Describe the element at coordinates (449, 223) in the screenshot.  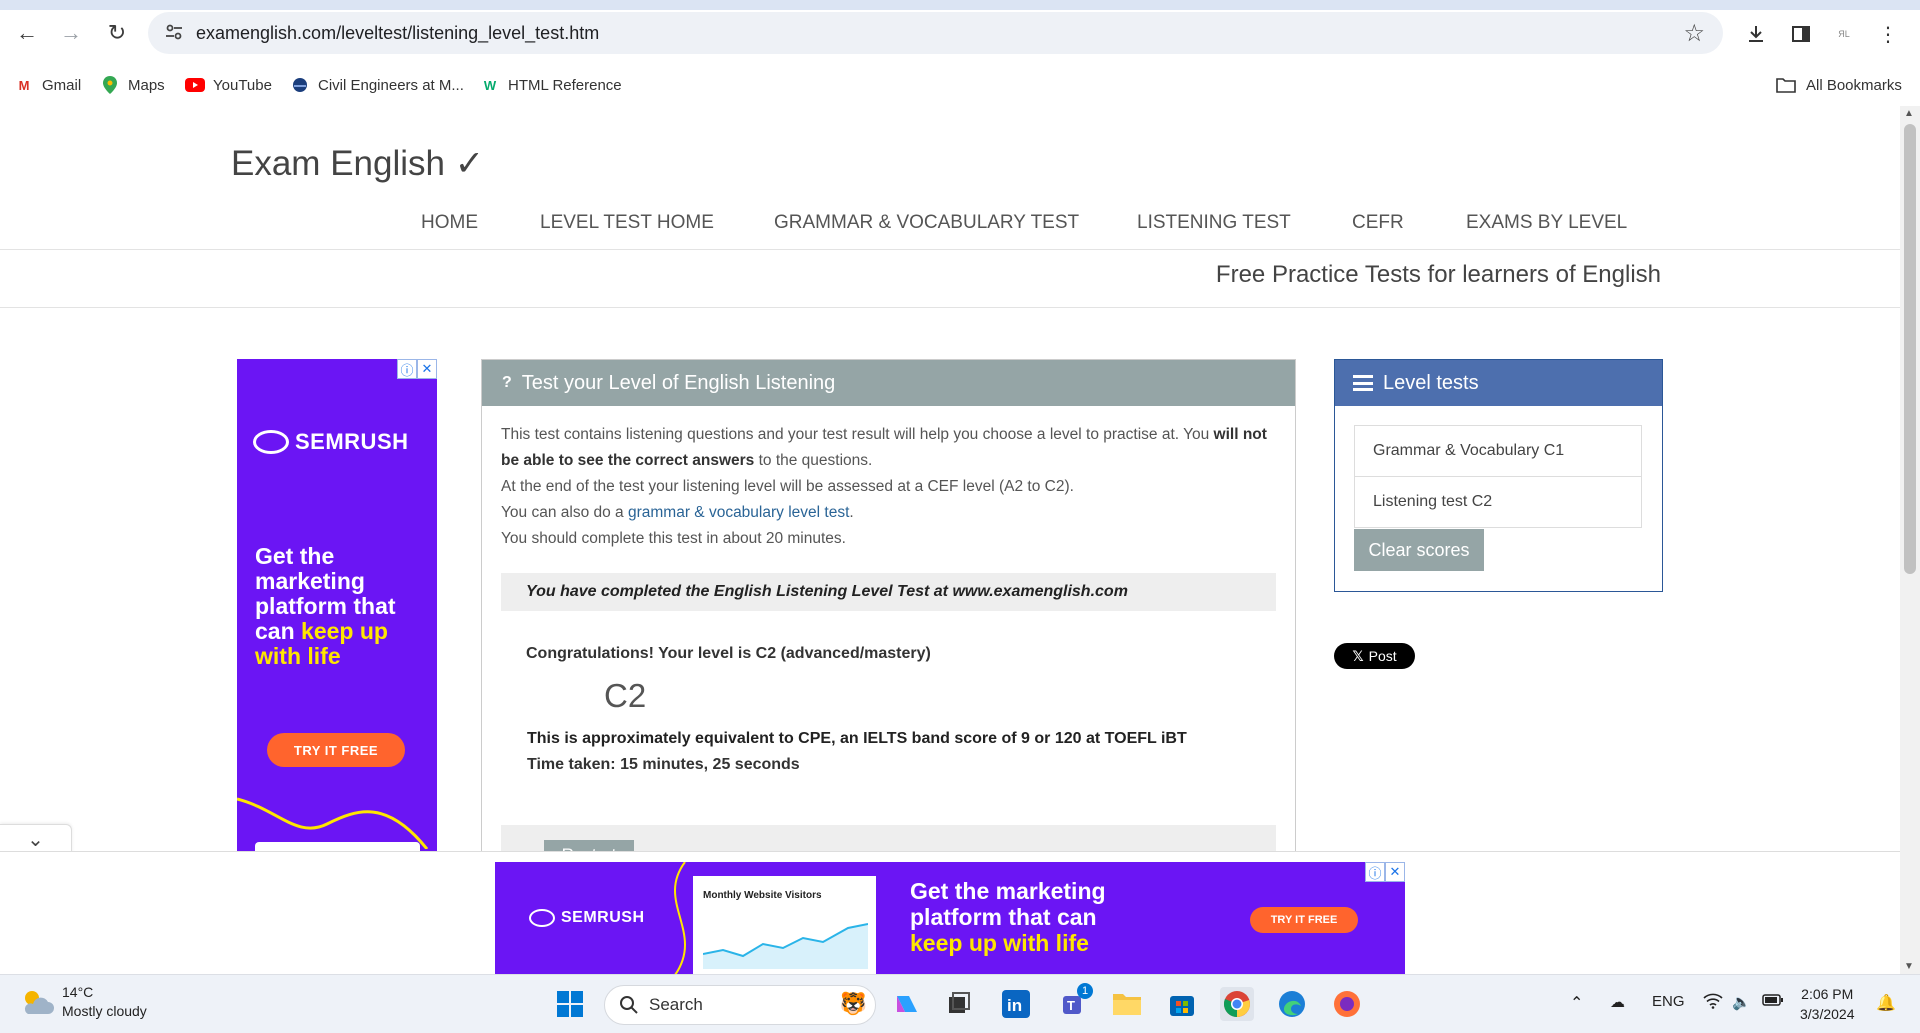
I see `nav-home: HOME` at that location.